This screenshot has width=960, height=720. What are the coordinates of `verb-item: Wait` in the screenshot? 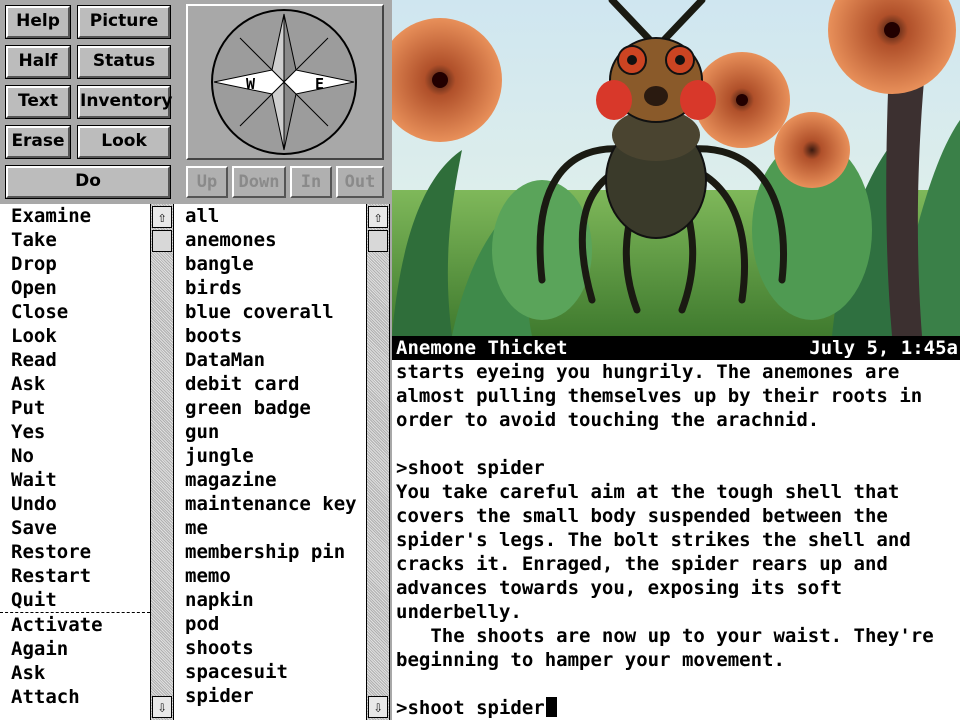 It's located at (75, 480).